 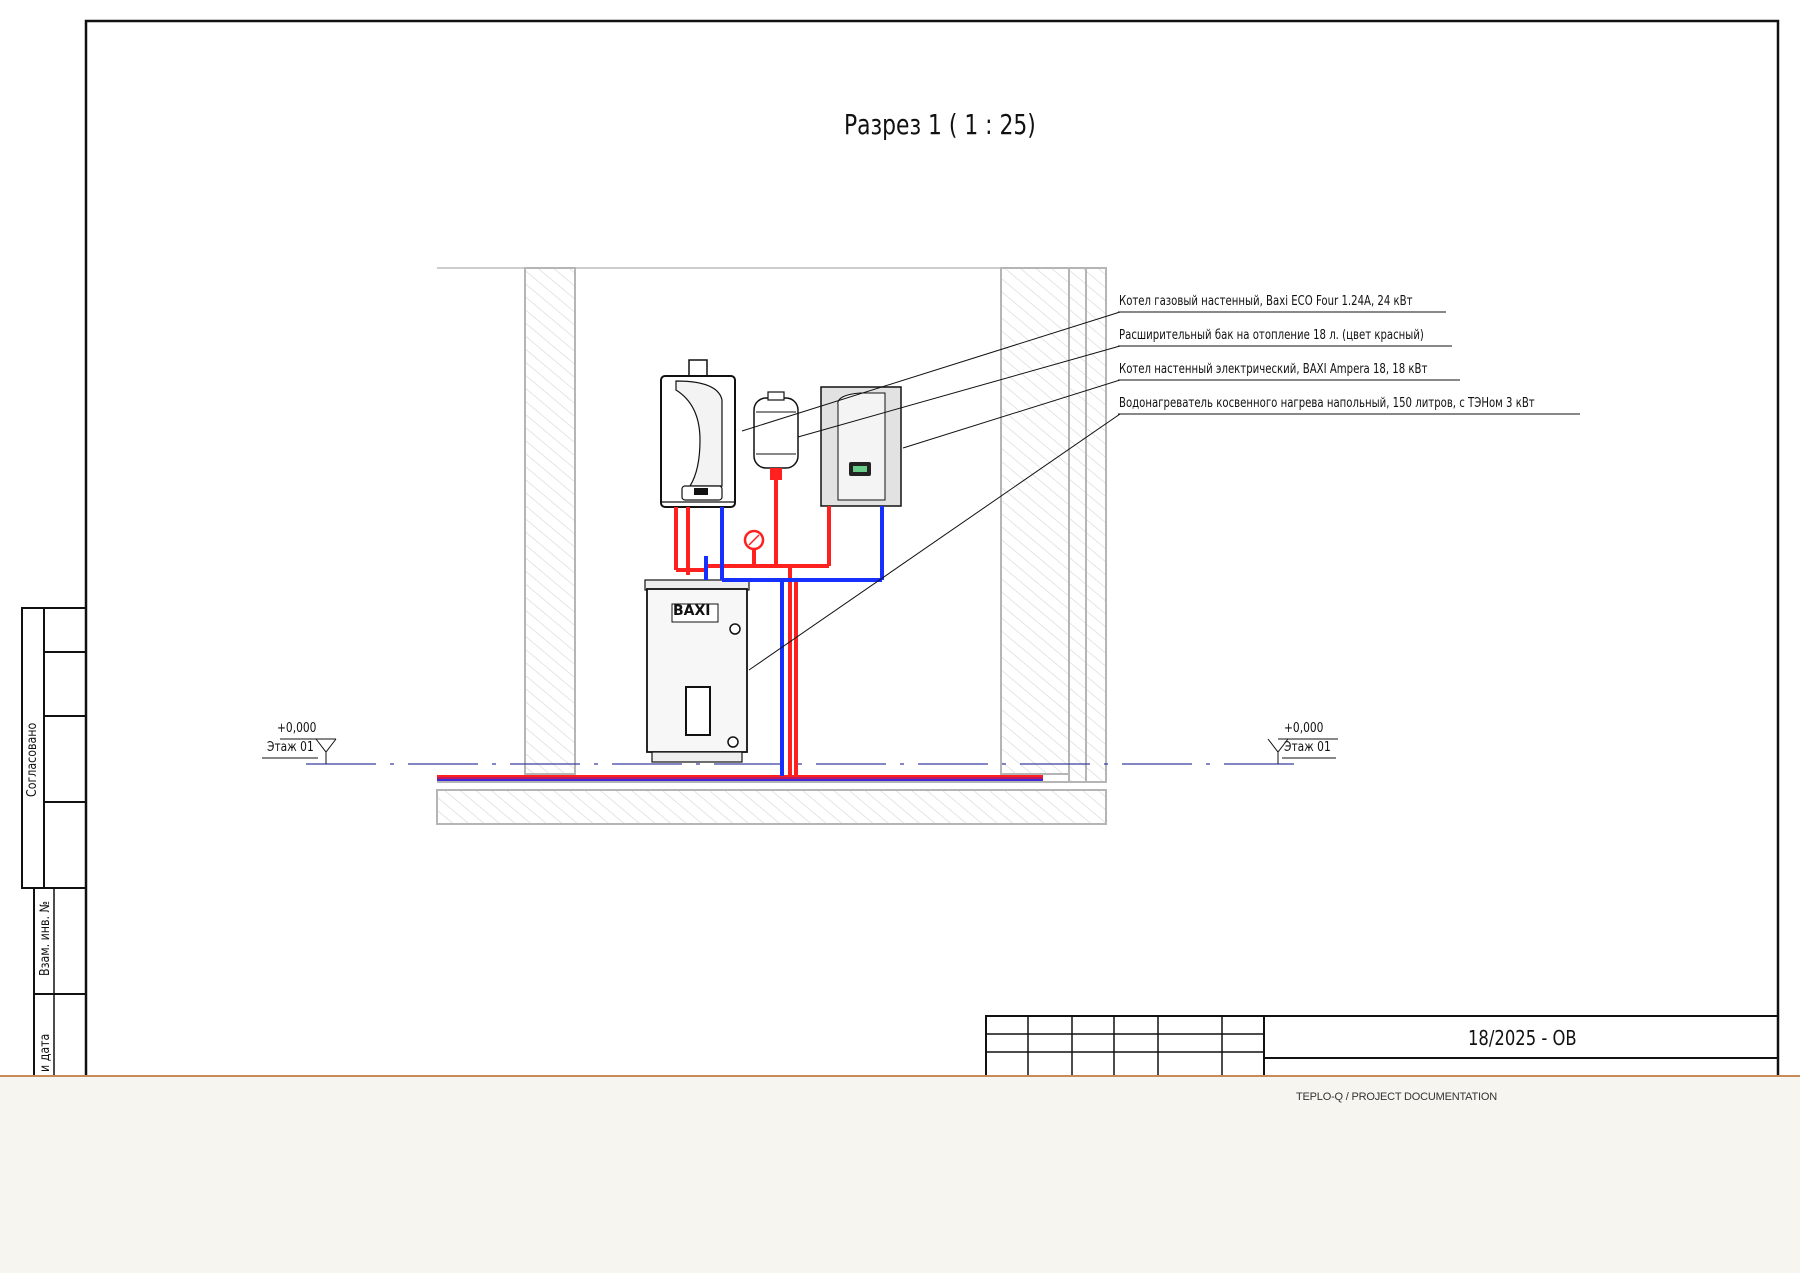 I want to click on heater-brand-logo: BAXI, so click(x=692, y=611).